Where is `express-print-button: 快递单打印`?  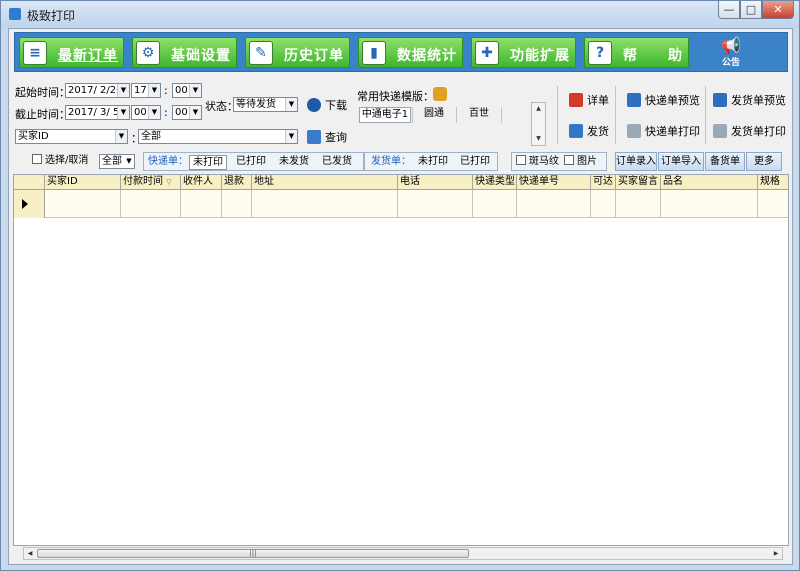 express-print-button: 快递单打印 is located at coordinates (663, 131).